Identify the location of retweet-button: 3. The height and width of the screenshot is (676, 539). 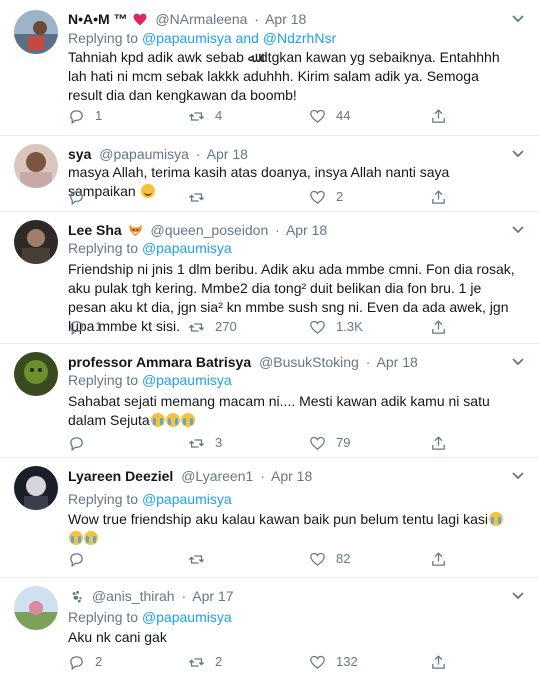
(205, 443).